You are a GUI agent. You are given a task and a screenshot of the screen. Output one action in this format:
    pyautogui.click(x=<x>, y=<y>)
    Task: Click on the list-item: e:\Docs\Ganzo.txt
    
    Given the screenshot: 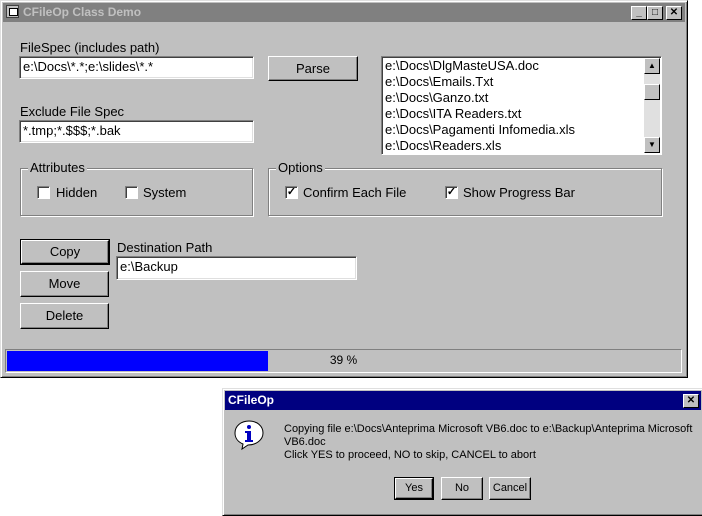 What is the action you would take?
    pyautogui.click(x=521, y=98)
    